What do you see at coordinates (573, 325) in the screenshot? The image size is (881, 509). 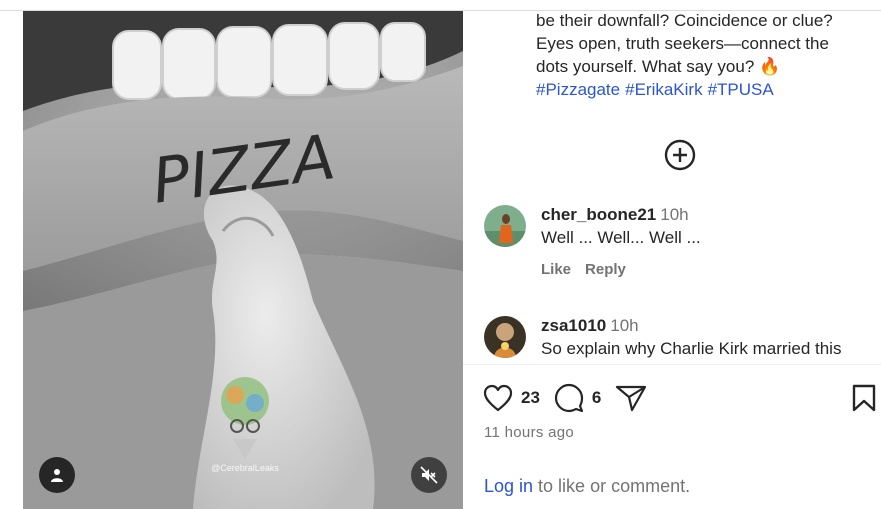 I see `comment-username: zsa1010` at bounding box center [573, 325].